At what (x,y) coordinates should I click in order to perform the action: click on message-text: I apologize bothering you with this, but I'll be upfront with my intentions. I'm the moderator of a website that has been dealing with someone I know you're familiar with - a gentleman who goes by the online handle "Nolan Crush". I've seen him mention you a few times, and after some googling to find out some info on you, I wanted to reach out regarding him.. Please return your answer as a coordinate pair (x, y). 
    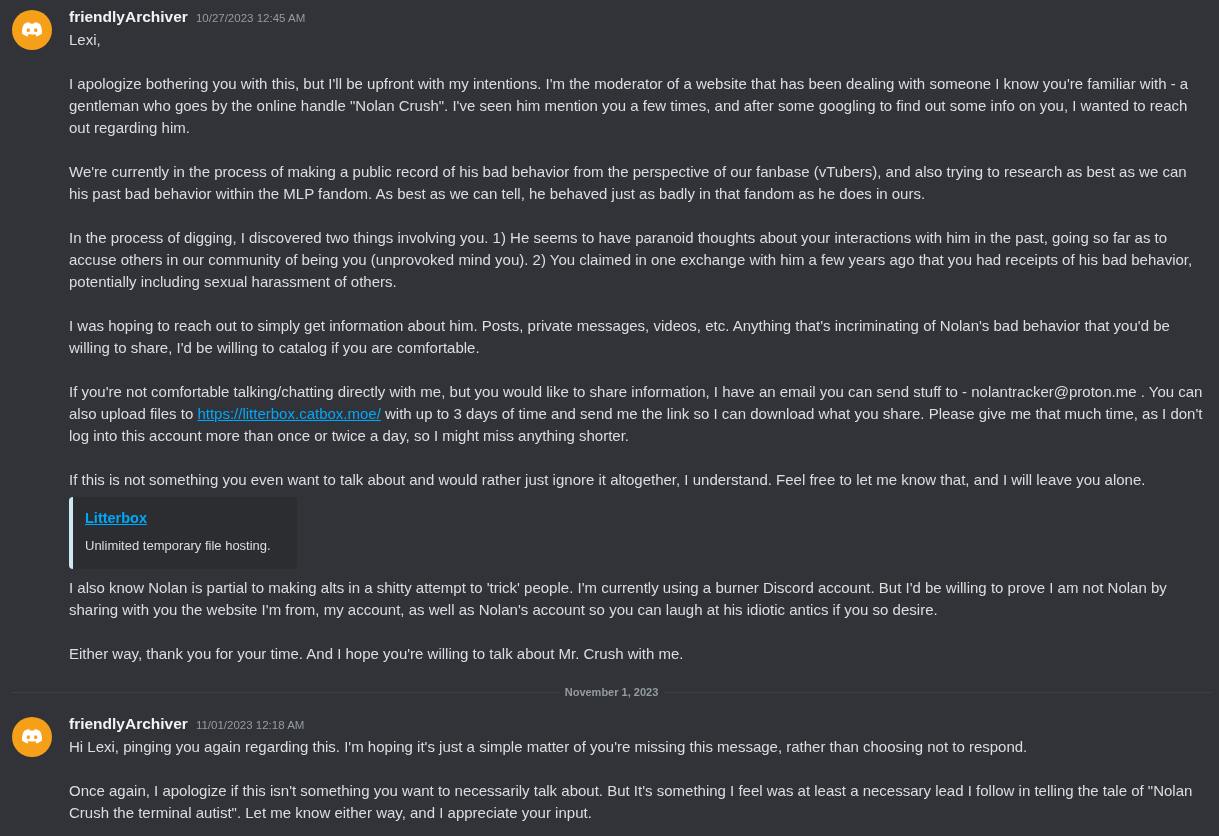
    Looking at the image, I should click on (629, 106).